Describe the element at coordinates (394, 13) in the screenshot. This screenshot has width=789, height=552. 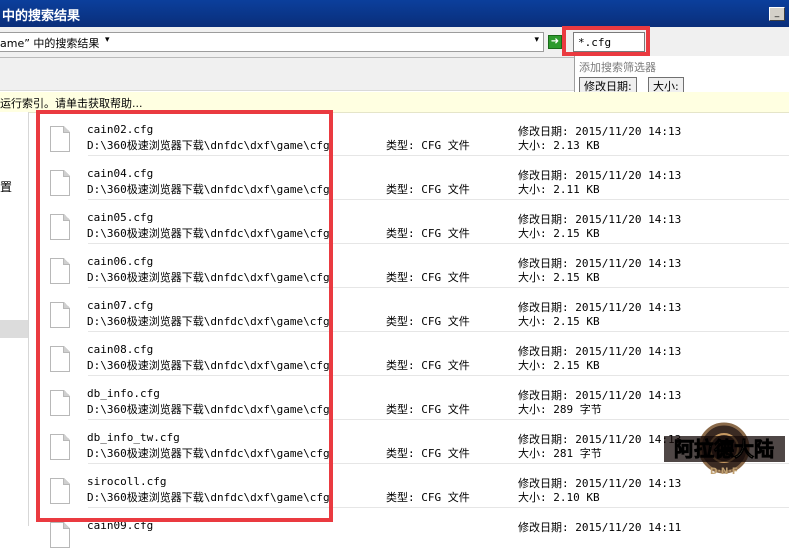
I see `window-title-bar: 中的搜索结果 _` at that location.